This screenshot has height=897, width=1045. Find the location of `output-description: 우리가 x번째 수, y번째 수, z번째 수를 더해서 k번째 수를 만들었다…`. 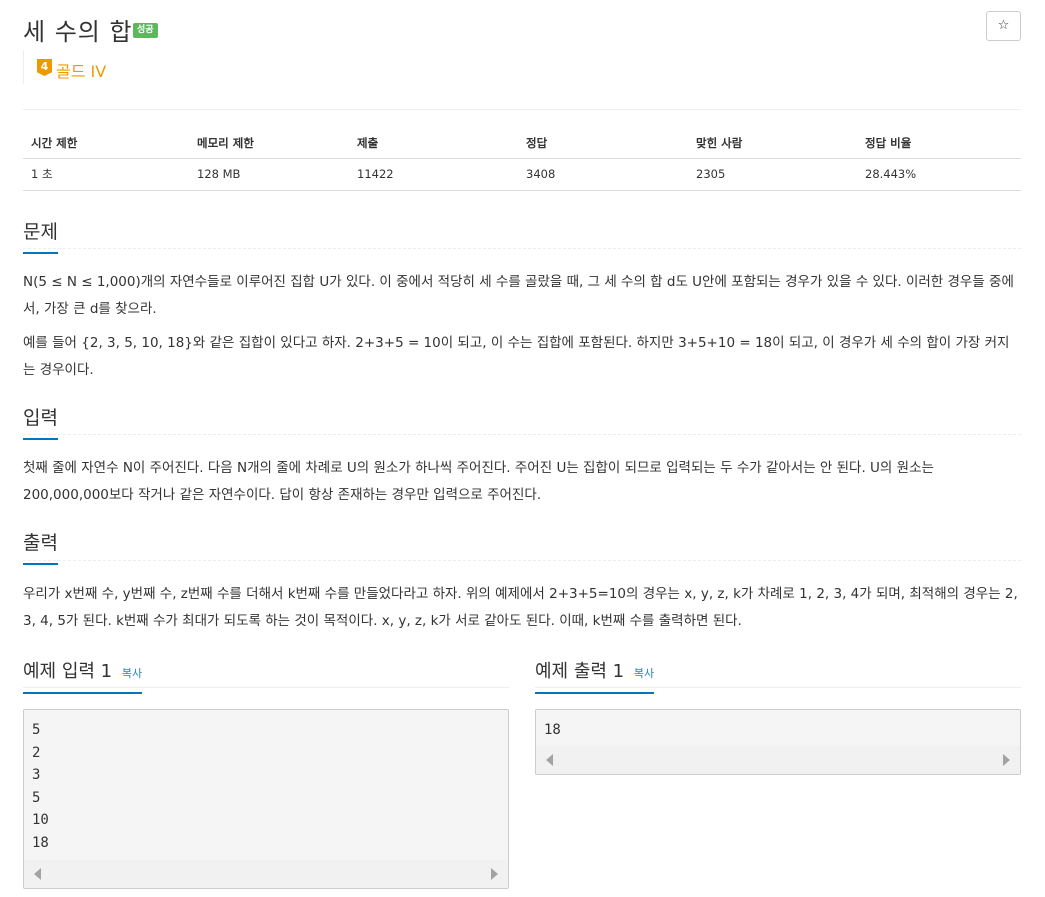

output-description: 우리가 x번째 수, y번째 수, z번째 수를 더해서 k번째 수를 만들었다… is located at coordinates (520, 607).